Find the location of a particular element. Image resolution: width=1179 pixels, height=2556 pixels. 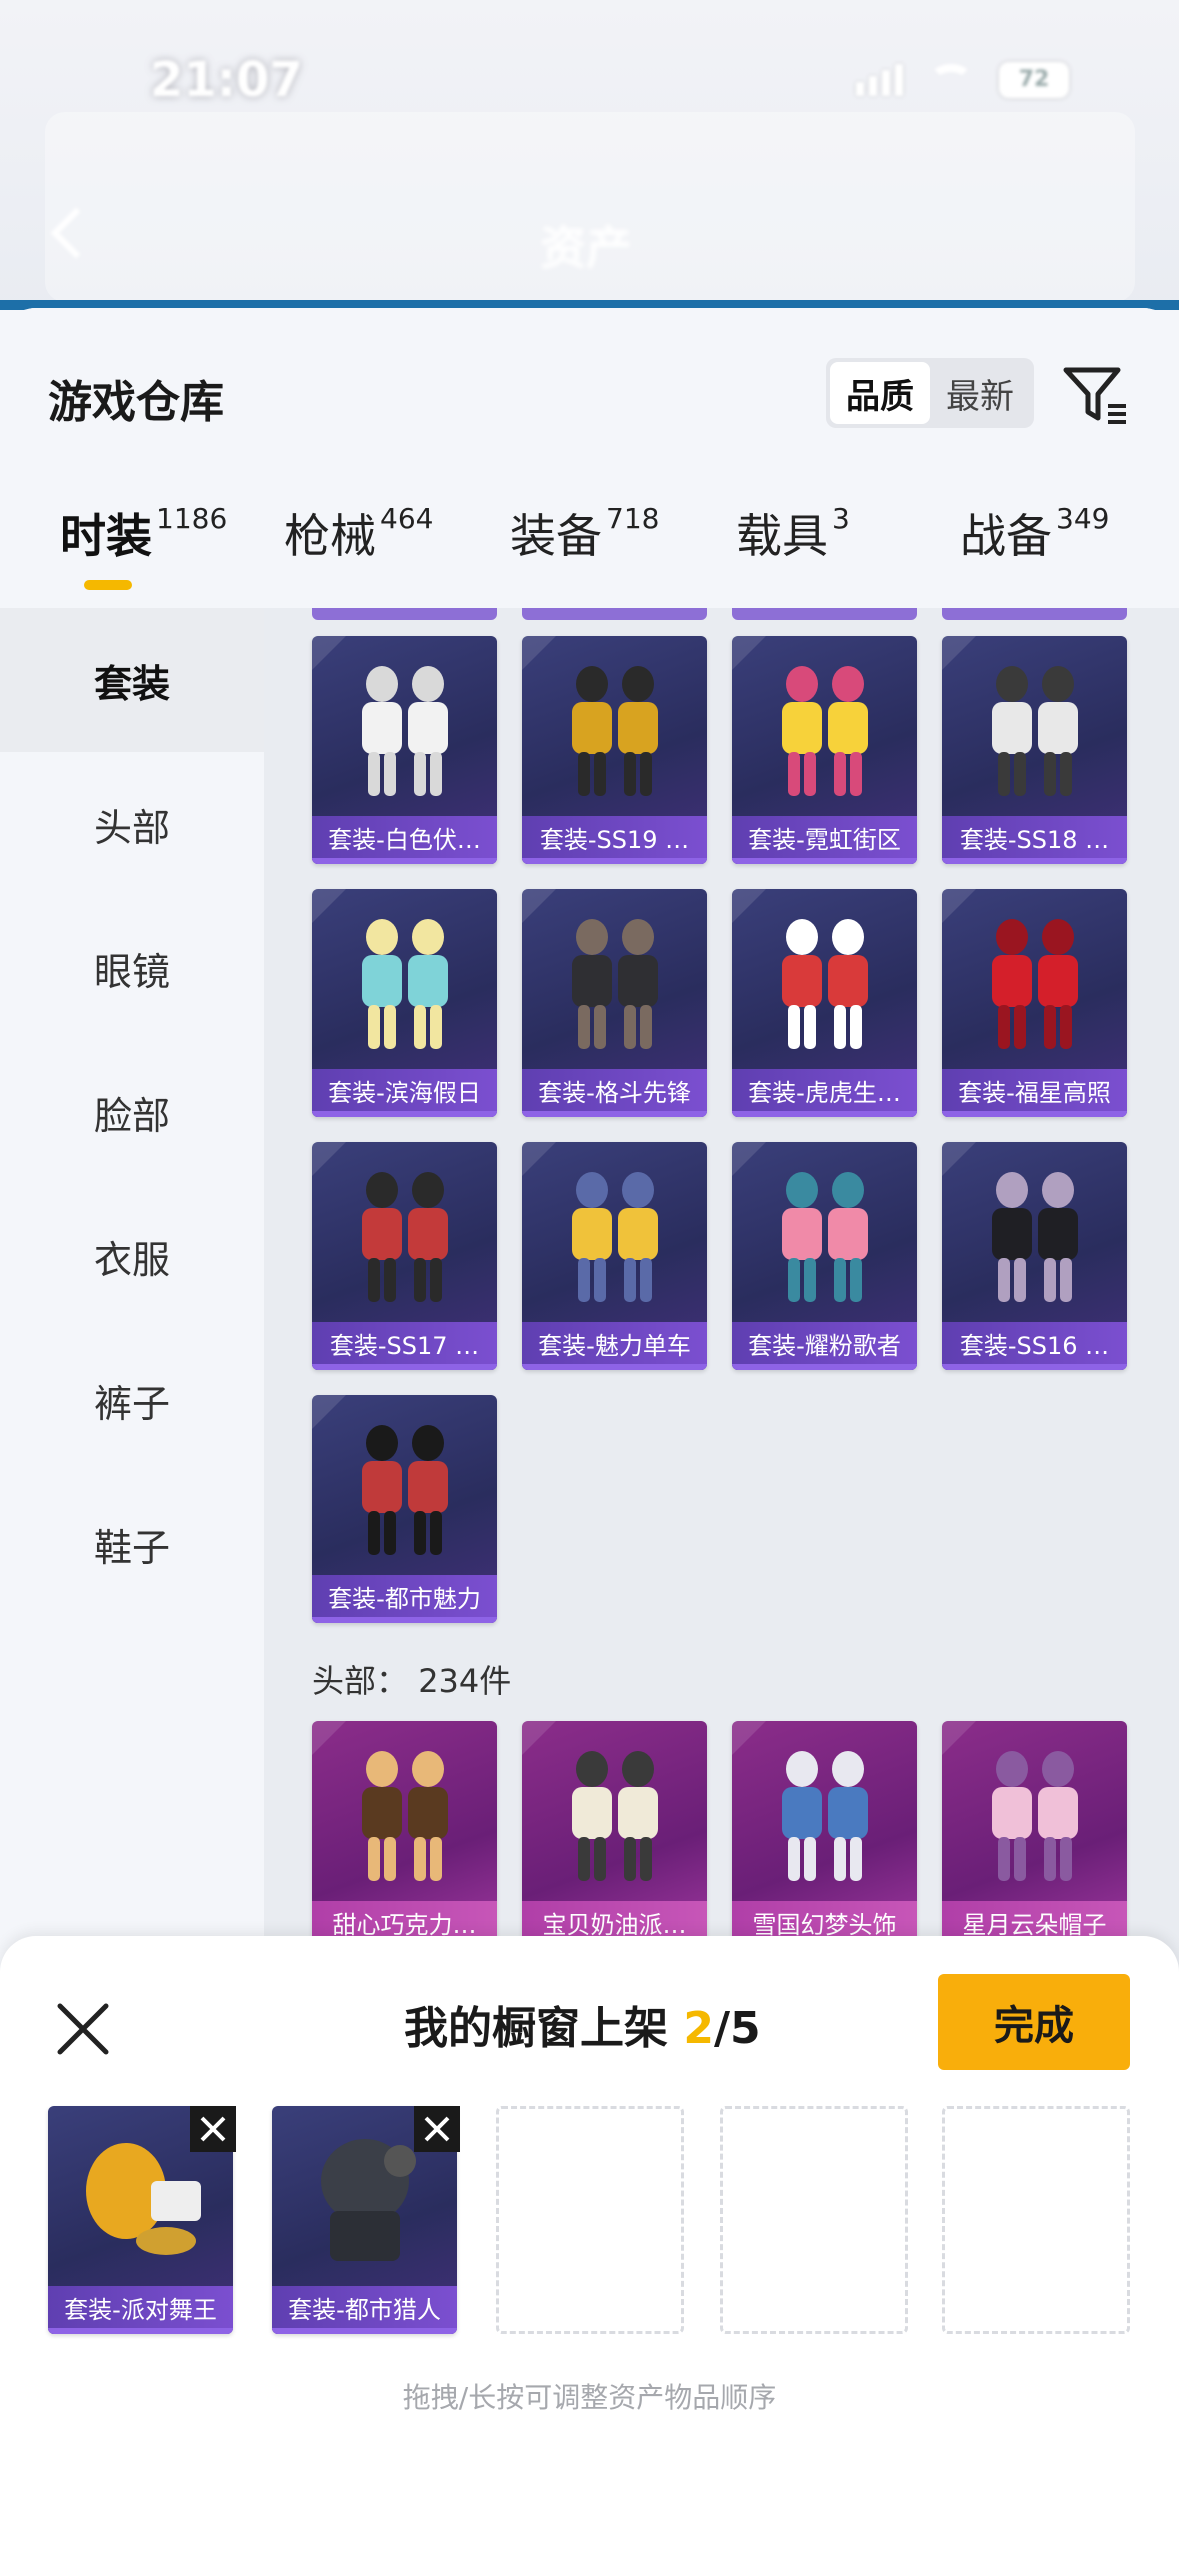

tab-count: 718 is located at coordinates (633, 518).